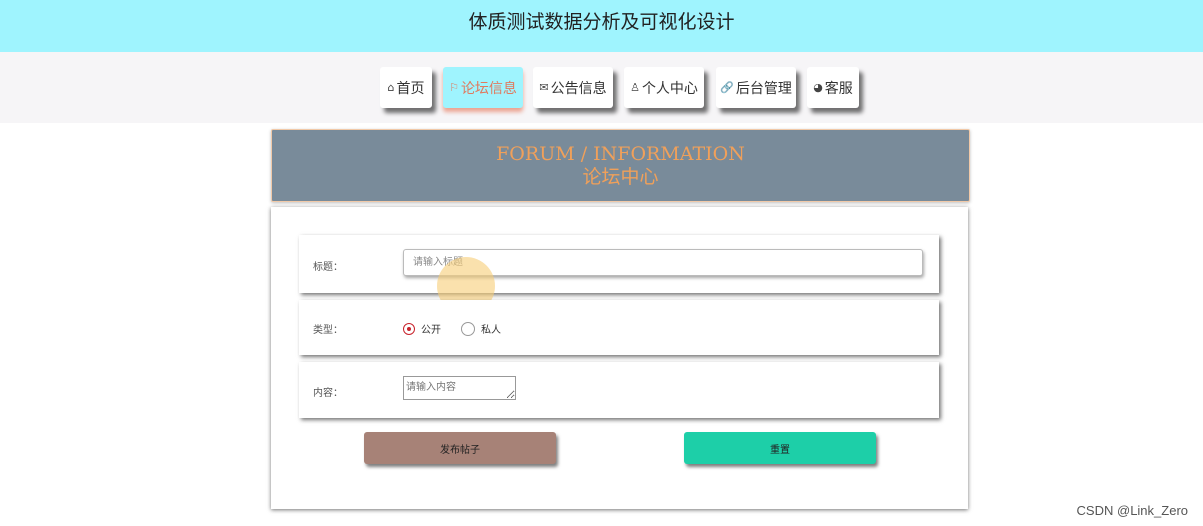 This screenshot has width=1203, height=526. Describe the element at coordinates (669, 88) in the screenshot. I see `nav-profile-label: 个人中心` at that location.